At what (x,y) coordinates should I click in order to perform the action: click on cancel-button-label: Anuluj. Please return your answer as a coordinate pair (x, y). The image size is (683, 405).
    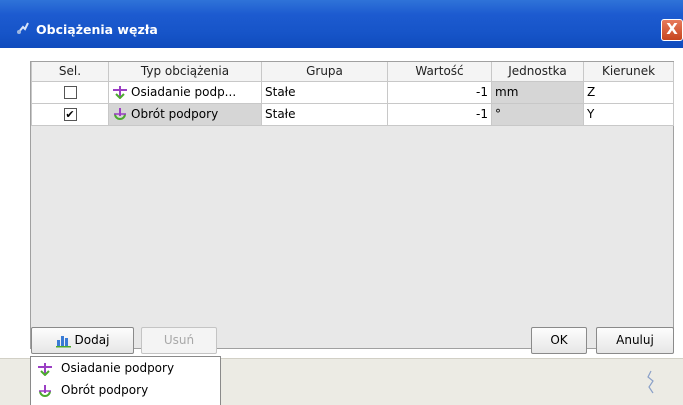
    Looking at the image, I should click on (635, 340).